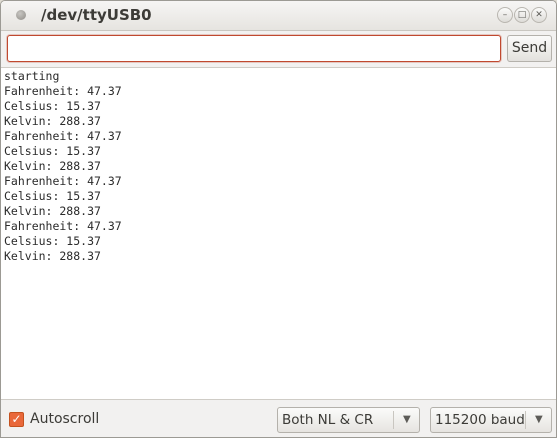 The width and height of the screenshot is (557, 438). Describe the element at coordinates (505, 15) in the screenshot. I see `minimize-icon: –` at that location.